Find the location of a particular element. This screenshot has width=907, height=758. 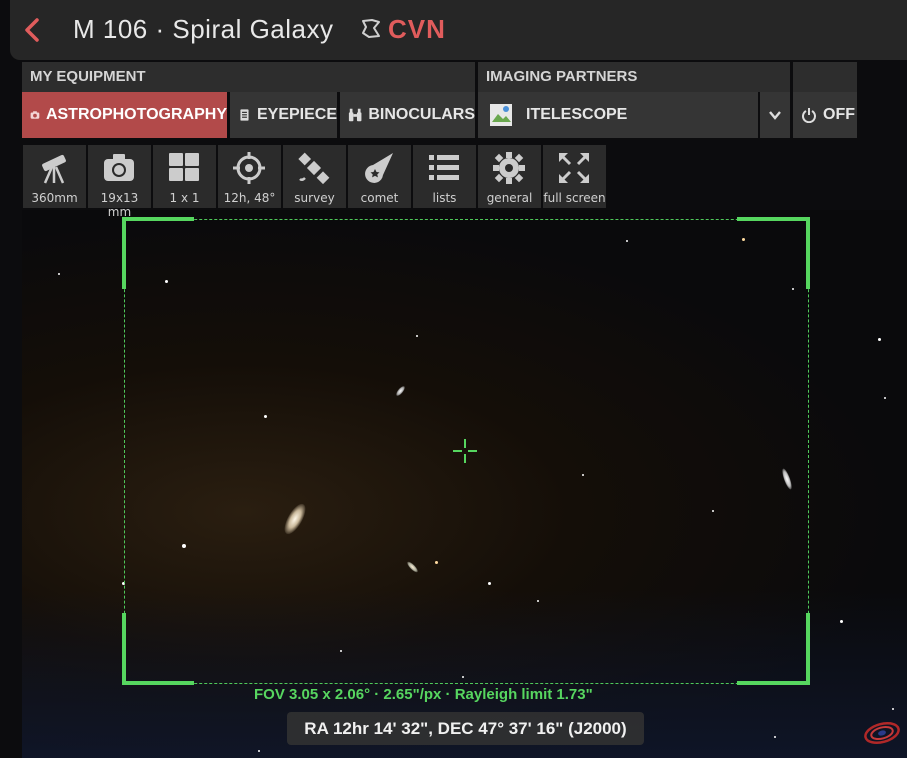

tool-label: 360mm is located at coordinates (54, 198).